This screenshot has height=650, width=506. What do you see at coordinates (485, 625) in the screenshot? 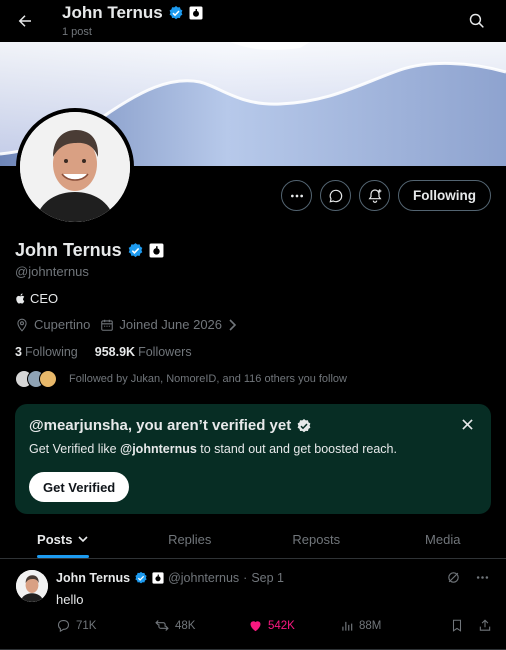
I see `share-icon` at bounding box center [485, 625].